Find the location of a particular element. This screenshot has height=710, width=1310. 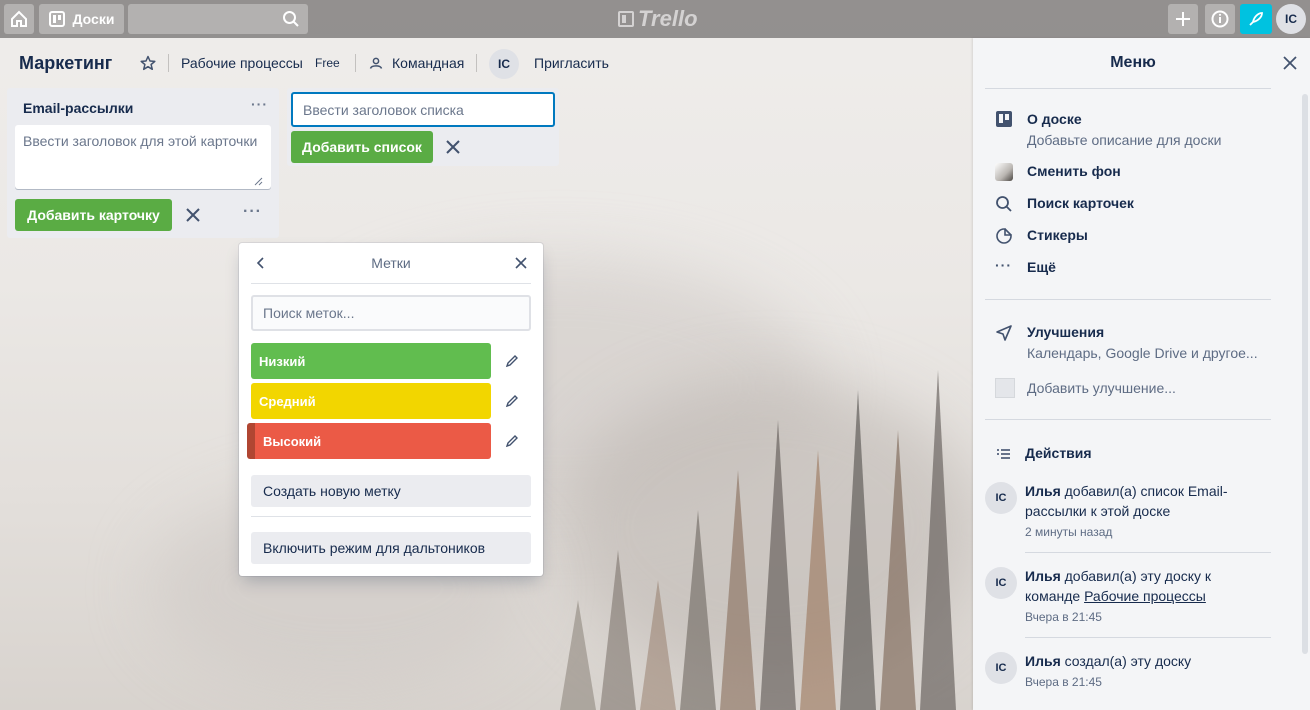

card-options-icon: ··· is located at coordinates (252, 212).